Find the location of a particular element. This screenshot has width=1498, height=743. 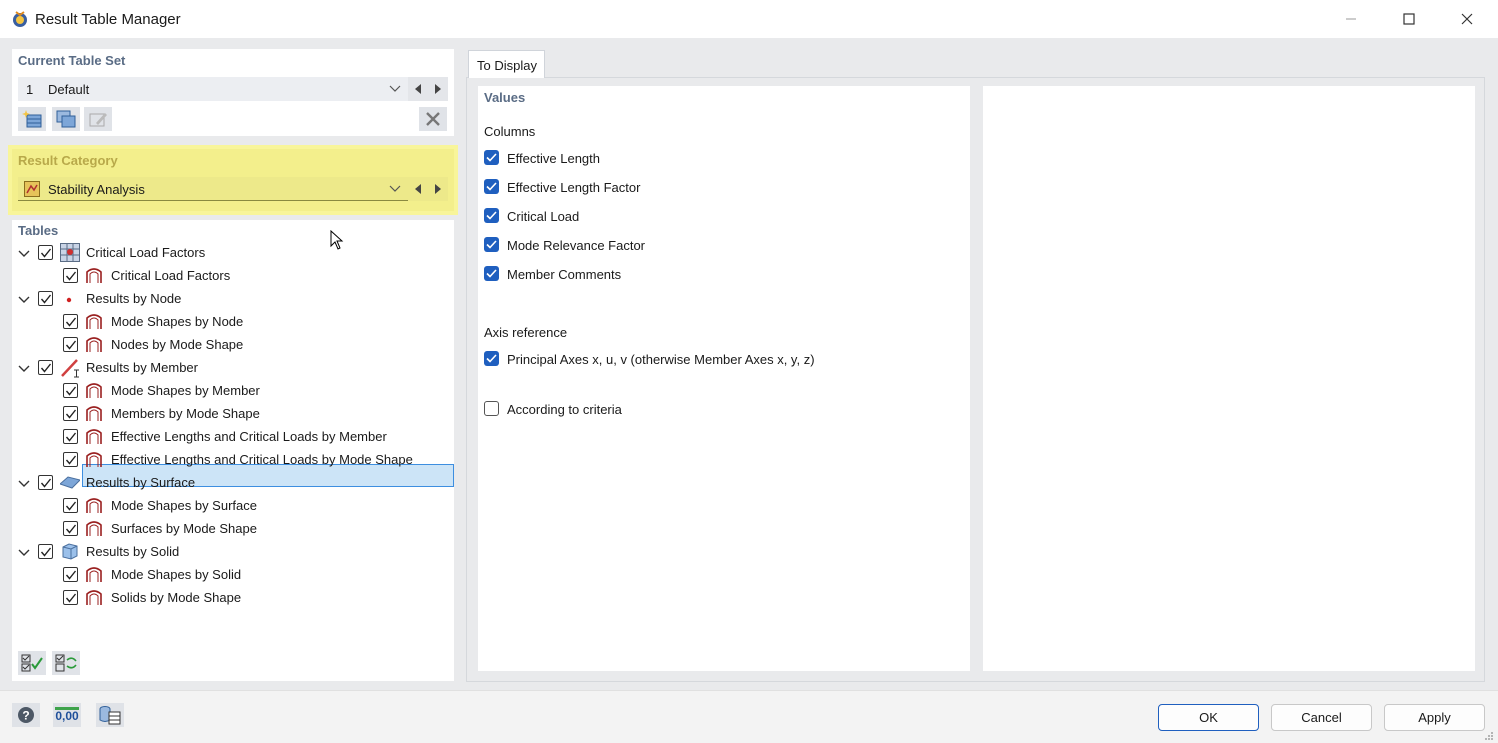

app-icon is located at coordinates (20, 19).